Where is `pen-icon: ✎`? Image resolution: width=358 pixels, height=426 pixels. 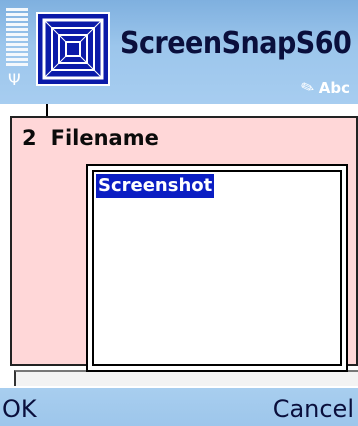 pen-icon: ✎ is located at coordinates (308, 87).